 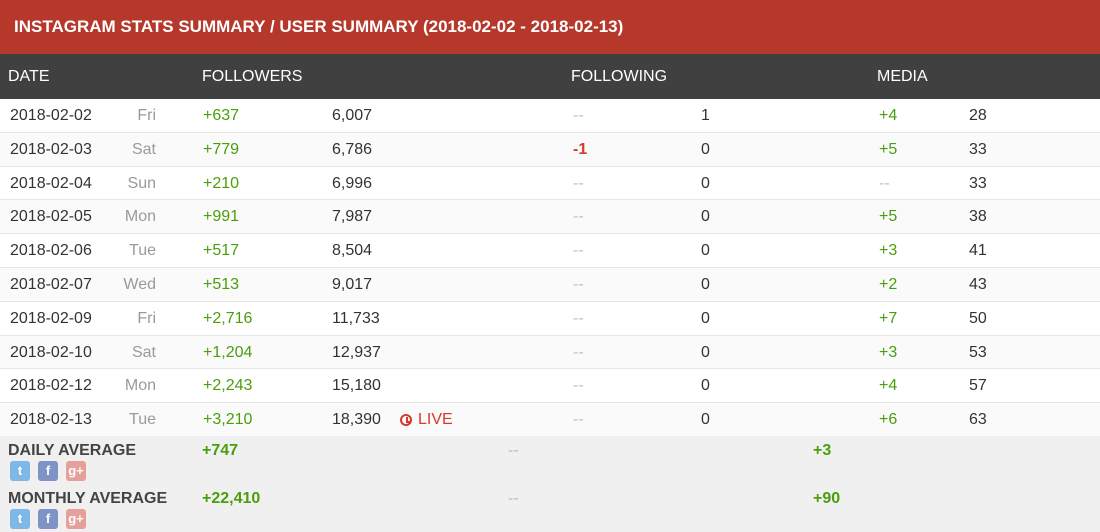 I want to click on media-change-cell: +7, so click(x=888, y=318).